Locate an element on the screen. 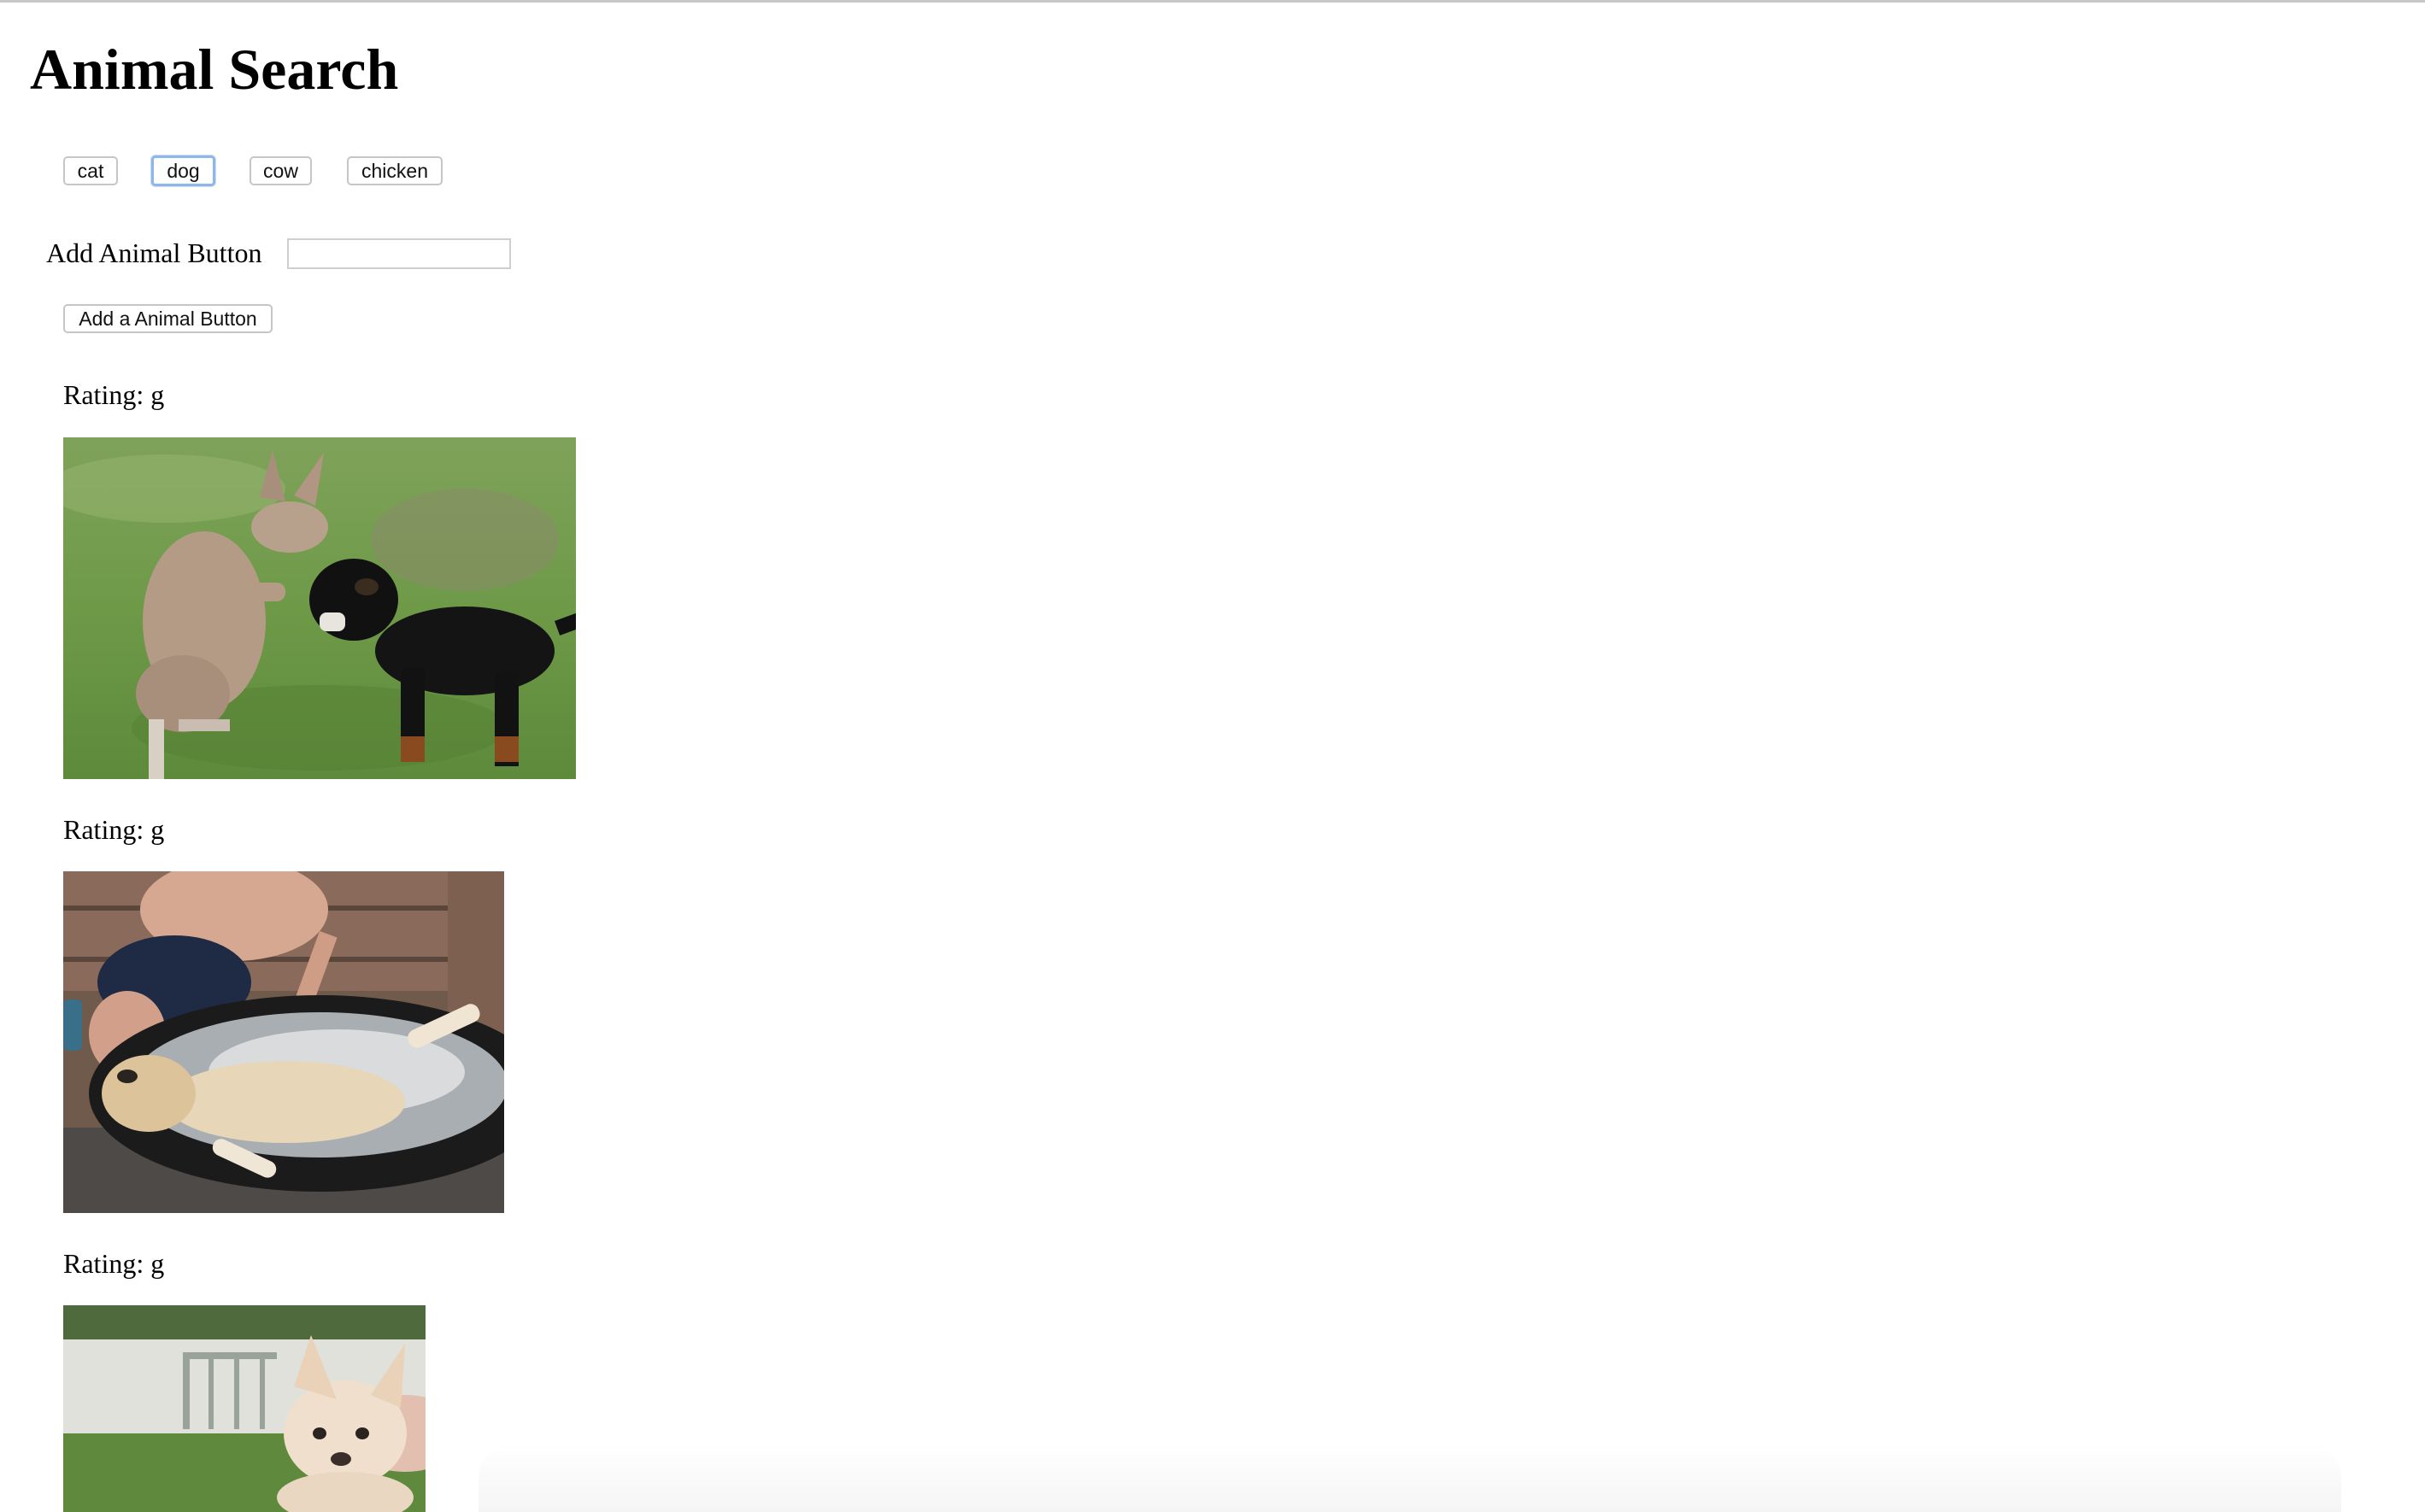  page-title: Animal Search is located at coordinates (215, 69).